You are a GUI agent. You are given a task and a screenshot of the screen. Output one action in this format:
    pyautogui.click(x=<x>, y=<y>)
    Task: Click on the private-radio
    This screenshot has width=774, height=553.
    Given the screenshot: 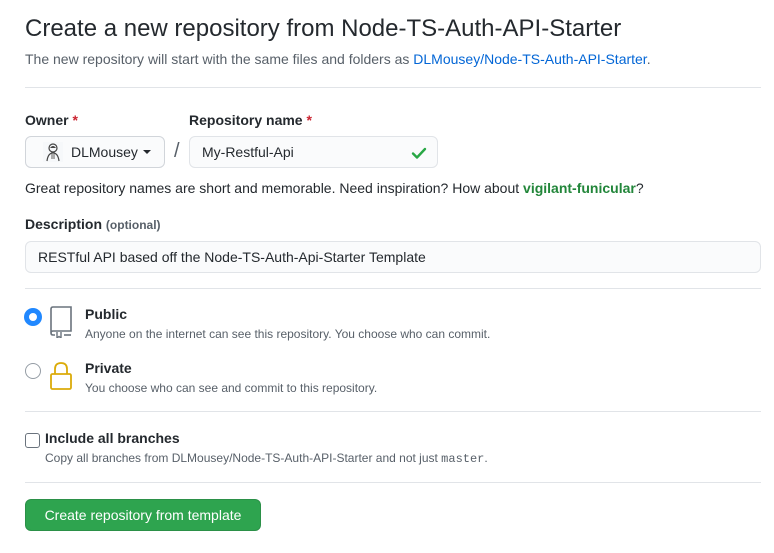 What is the action you would take?
    pyautogui.click(x=33, y=371)
    